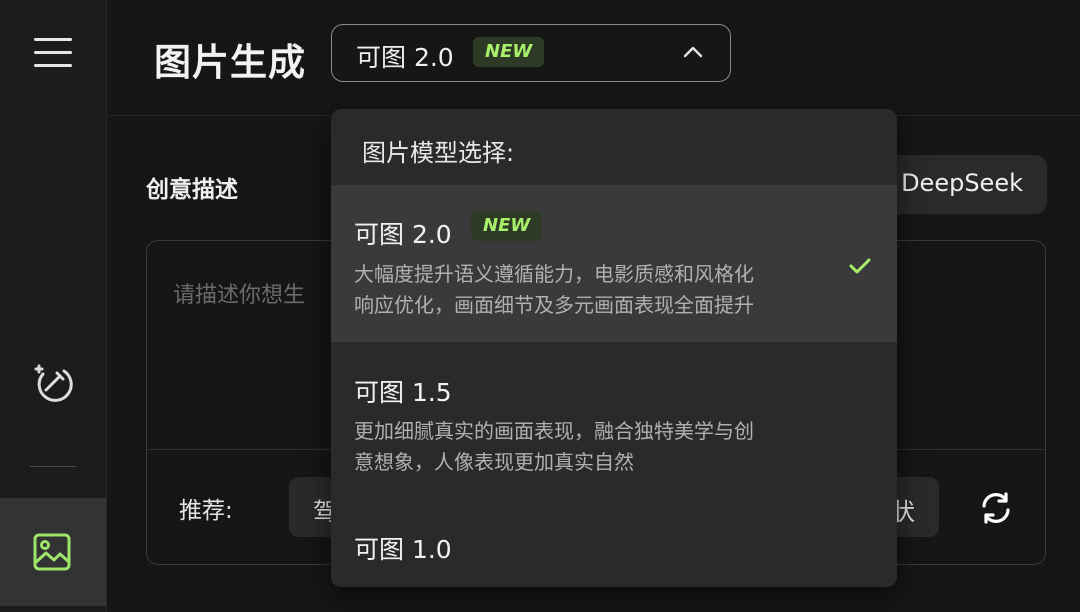 This screenshot has width=1080, height=612. Describe the element at coordinates (594, 447) in the screenshot. I see `model-option-desc: 更加细腻真实的画面表现，融合独特美学与创 意想象，人像表现更加真实自然` at that location.